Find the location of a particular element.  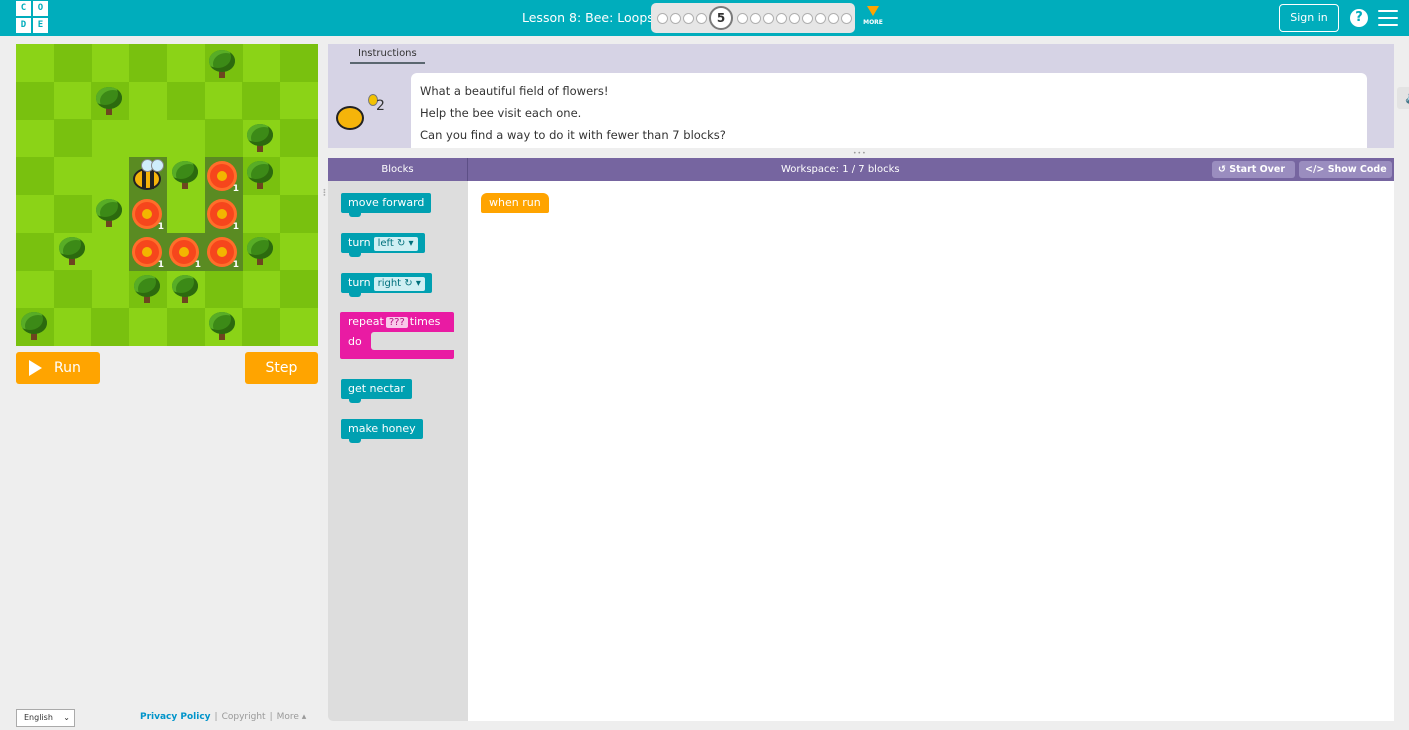

repeat-label: repeat is located at coordinates (366, 321).